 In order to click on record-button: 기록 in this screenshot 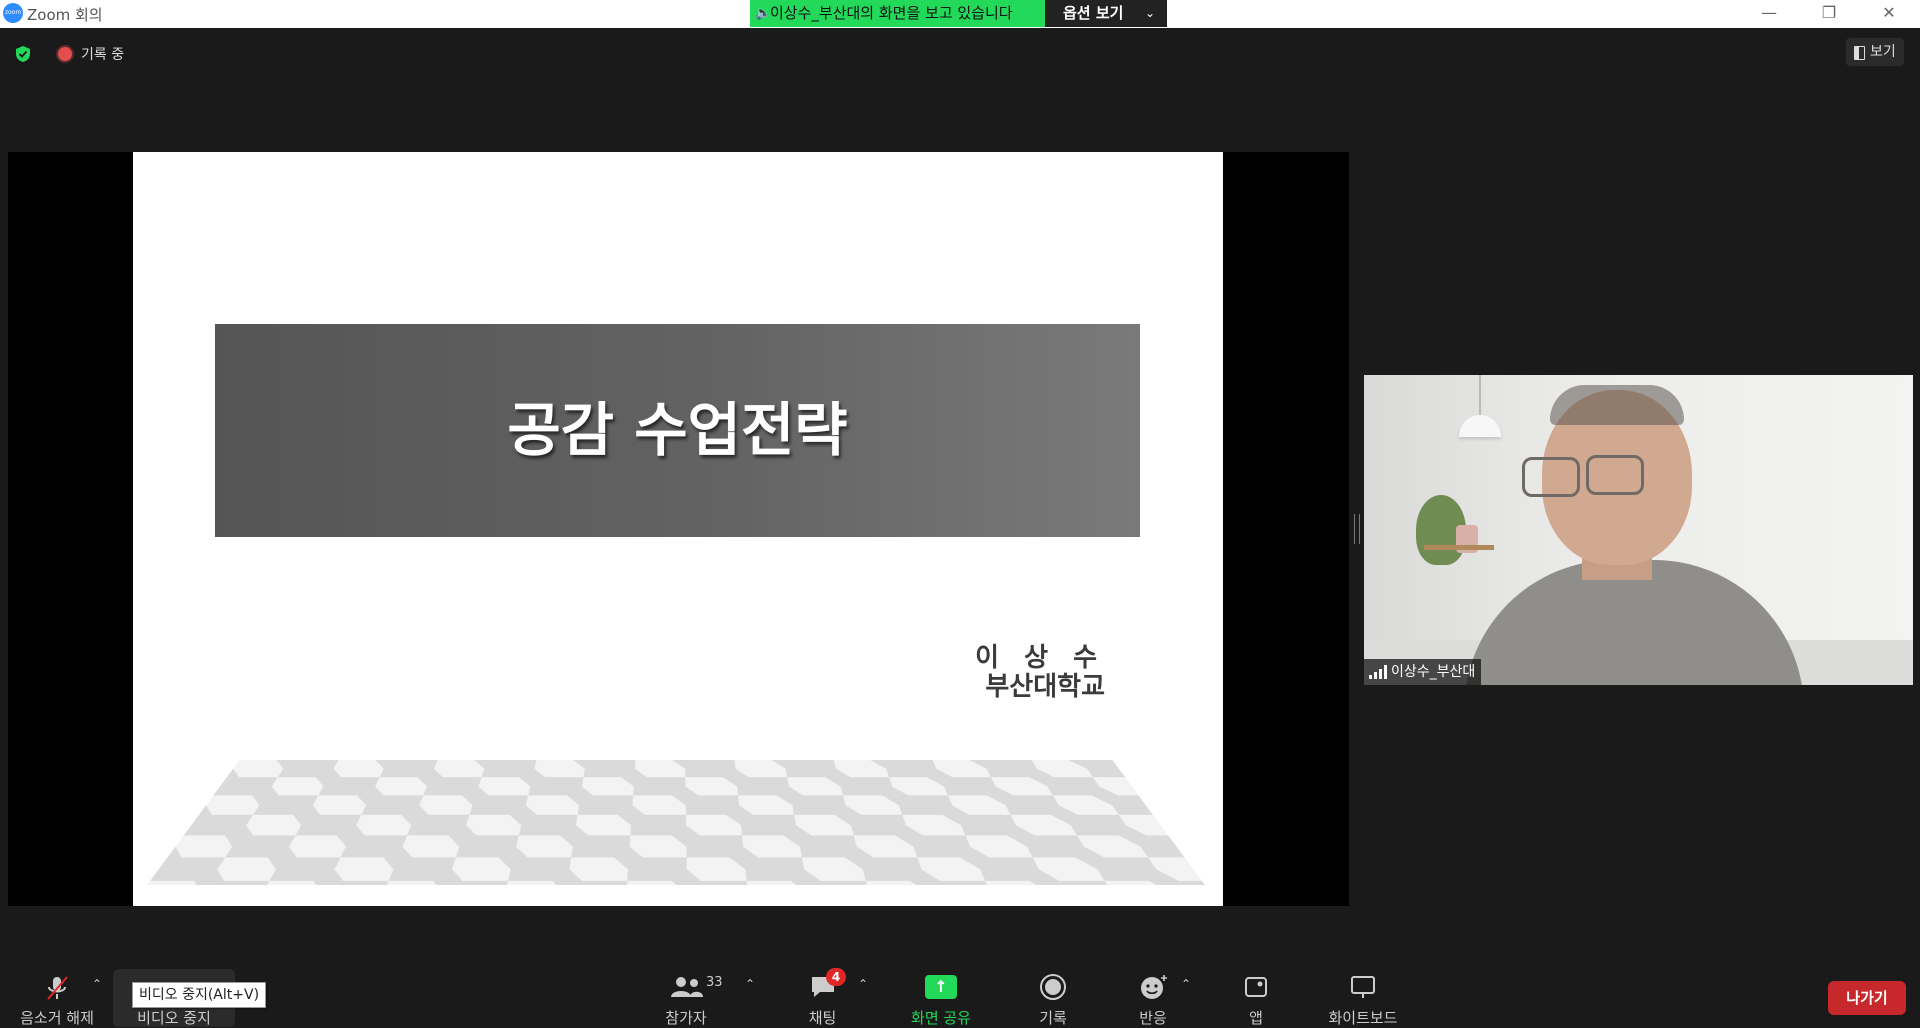, I will do `click(1053, 995)`.